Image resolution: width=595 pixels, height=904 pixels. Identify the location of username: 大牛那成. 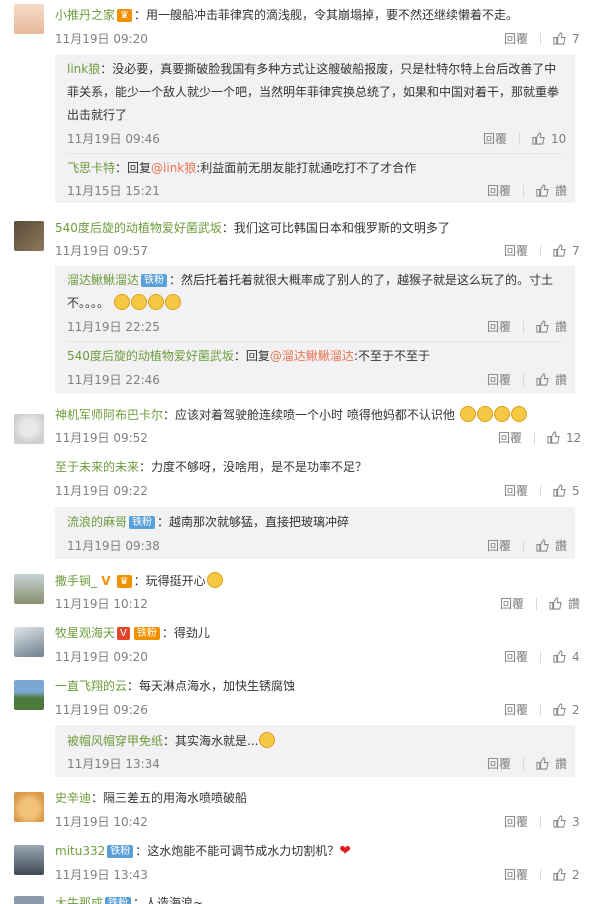
(79, 900).